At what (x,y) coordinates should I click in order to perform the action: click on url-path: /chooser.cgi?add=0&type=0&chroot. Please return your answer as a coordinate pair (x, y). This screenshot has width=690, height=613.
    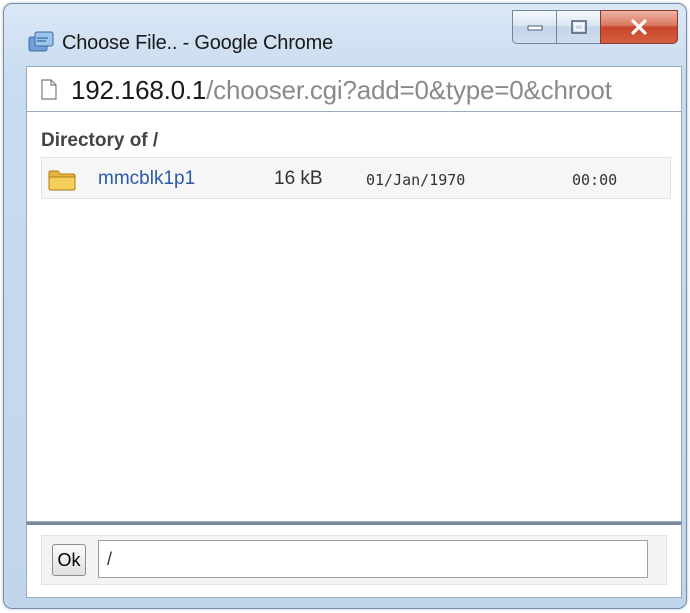
    Looking at the image, I should click on (409, 90).